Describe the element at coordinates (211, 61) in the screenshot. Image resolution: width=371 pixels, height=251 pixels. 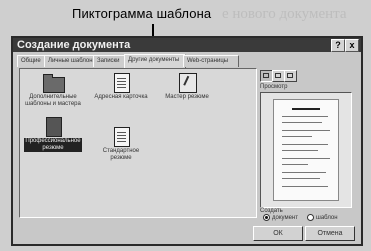
I see `tab-web-pages: Web-страницы` at that location.